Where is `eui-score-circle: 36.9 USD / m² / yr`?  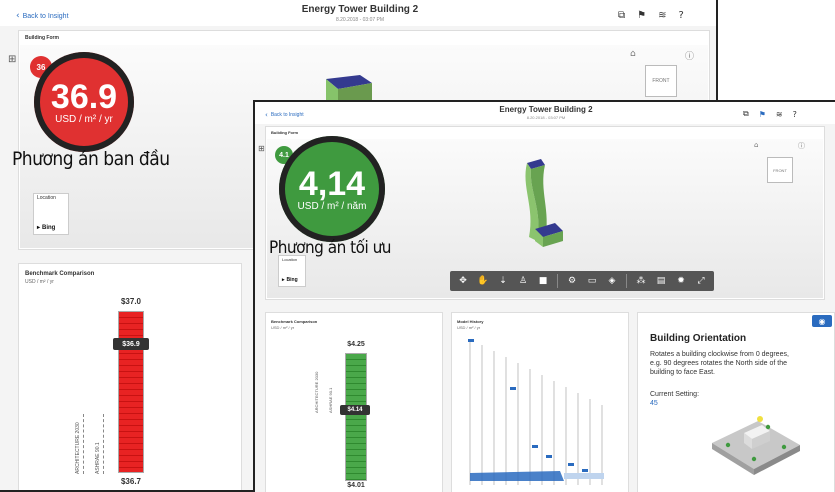
eui-score-circle: 36.9 USD / m² / yr is located at coordinates (84, 102).